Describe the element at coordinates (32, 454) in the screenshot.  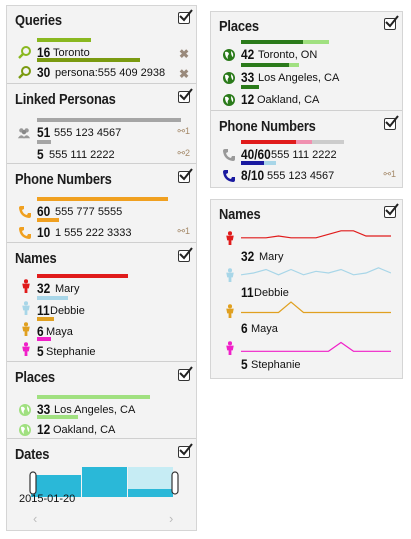
I see `panel-title: Dates` at that location.